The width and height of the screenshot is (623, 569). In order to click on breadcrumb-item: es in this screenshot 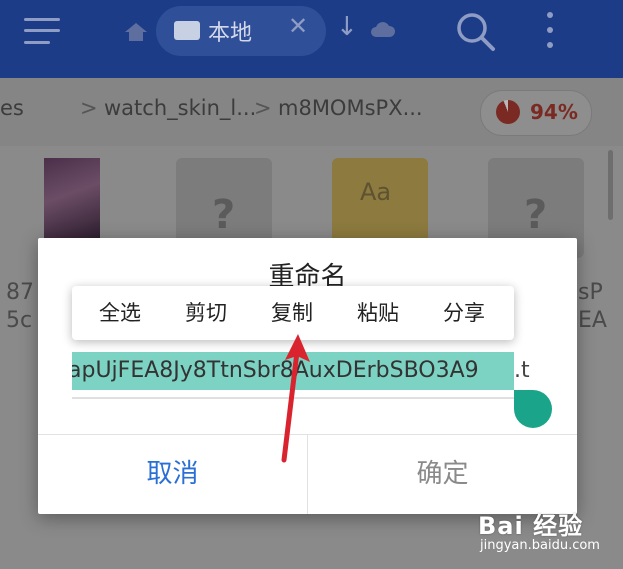, I will do `click(12, 108)`.